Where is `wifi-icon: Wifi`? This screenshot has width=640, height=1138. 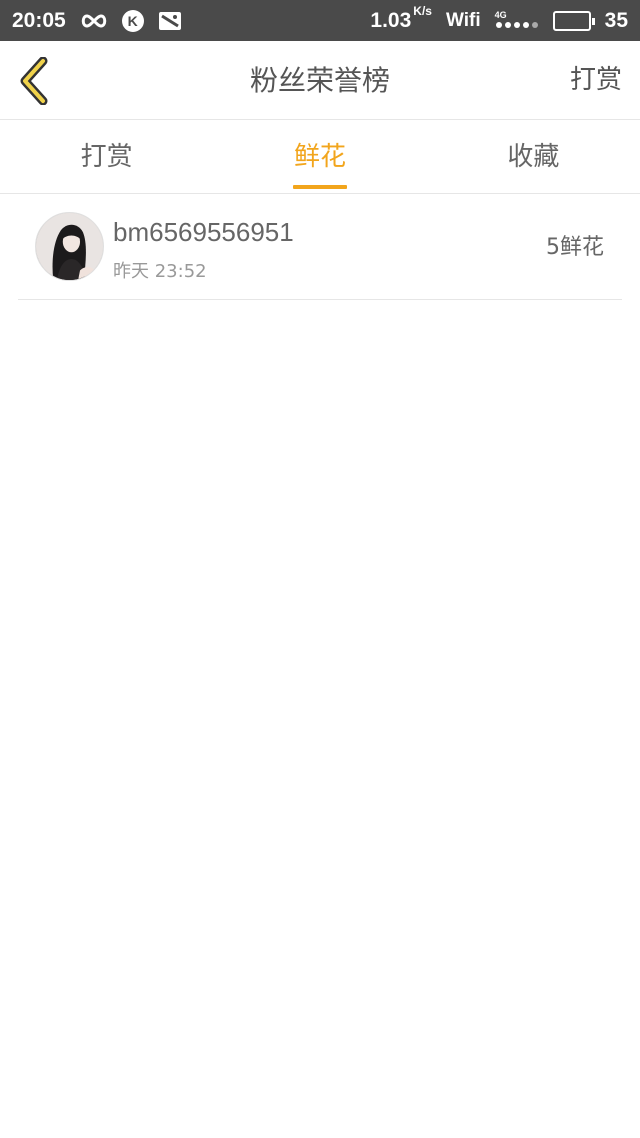
wifi-icon: Wifi is located at coordinates (463, 21).